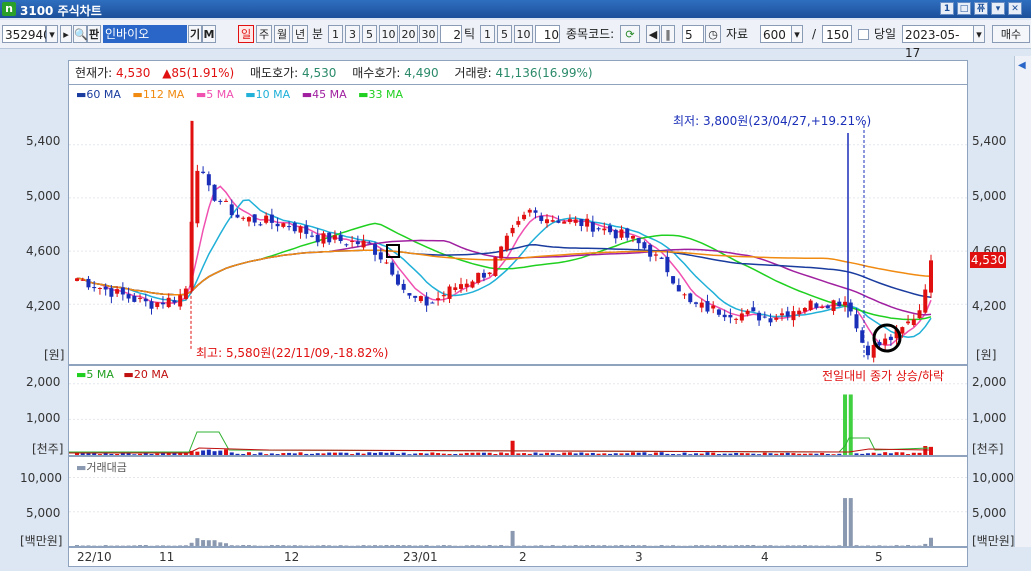 This screenshot has height=571, width=1031. Describe the element at coordinates (94, 34) in the screenshot. I see `pan-icon: 판` at that location.